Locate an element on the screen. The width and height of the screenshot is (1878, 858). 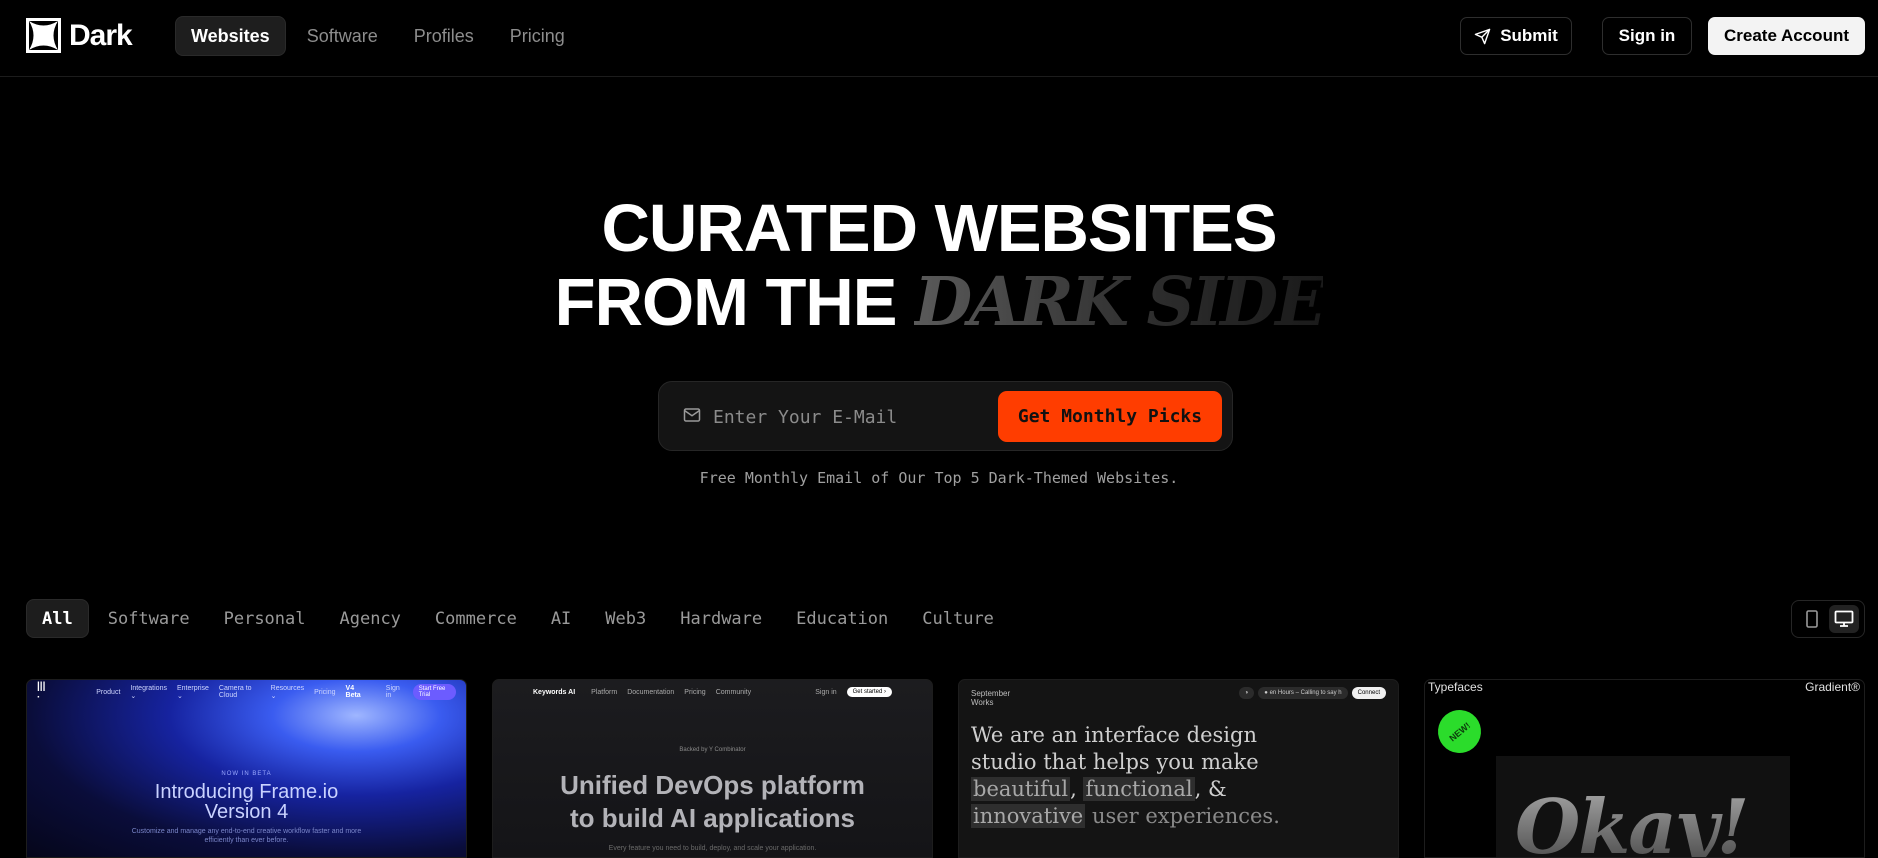
frame-nav-item: Pricing is located at coordinates (325, 692).